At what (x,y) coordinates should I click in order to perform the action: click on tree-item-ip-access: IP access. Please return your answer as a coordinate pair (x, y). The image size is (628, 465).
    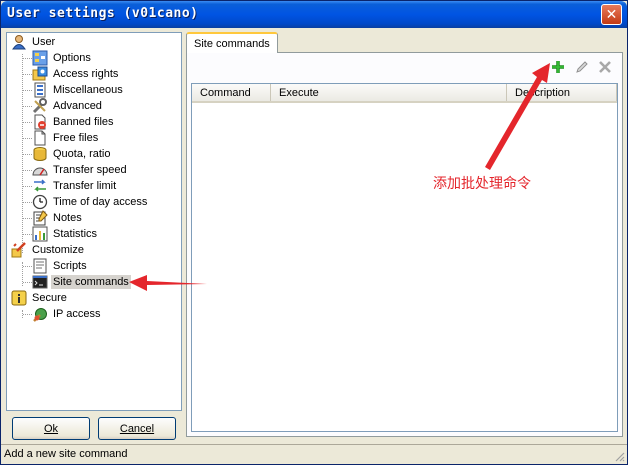
    Looking at the image, I should click on (67, 314).